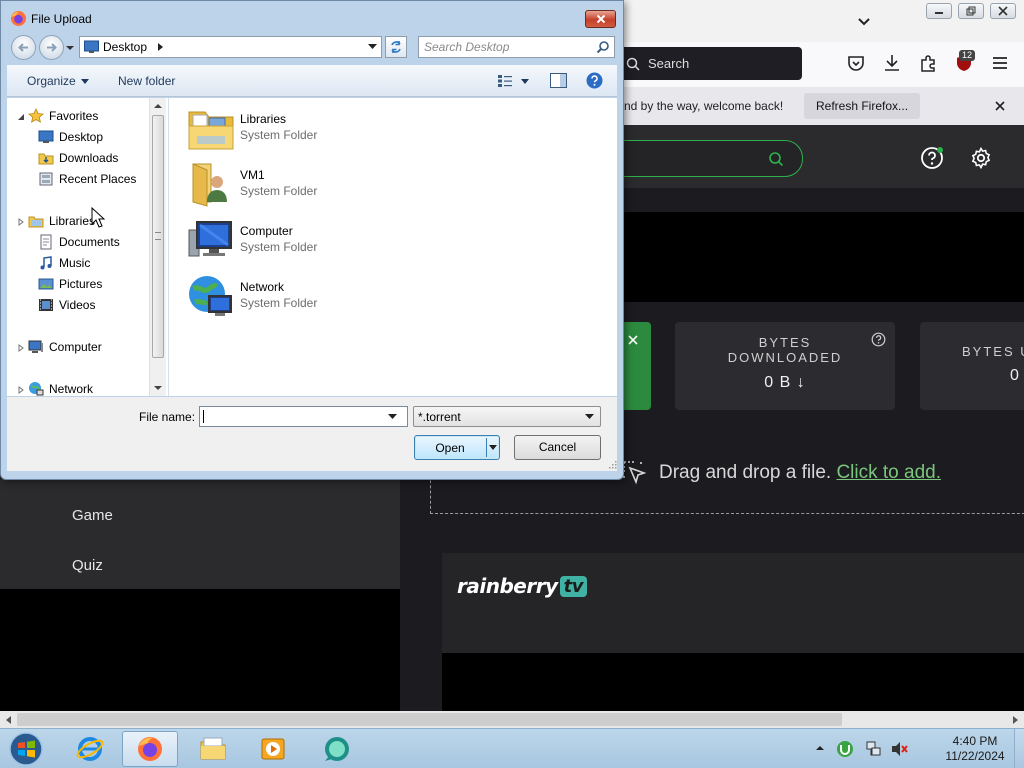  Describe the element at coordinates (892, 63) in the screenshot. I see `downloads-button` at that location.